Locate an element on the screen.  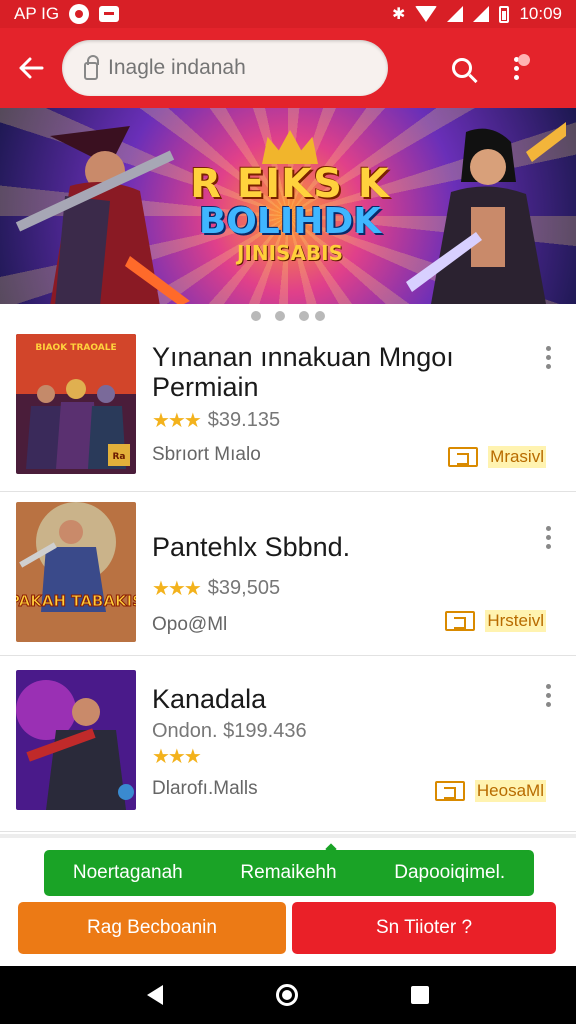
game-developer: Opo@Ml is located at coordinates (190, 624).